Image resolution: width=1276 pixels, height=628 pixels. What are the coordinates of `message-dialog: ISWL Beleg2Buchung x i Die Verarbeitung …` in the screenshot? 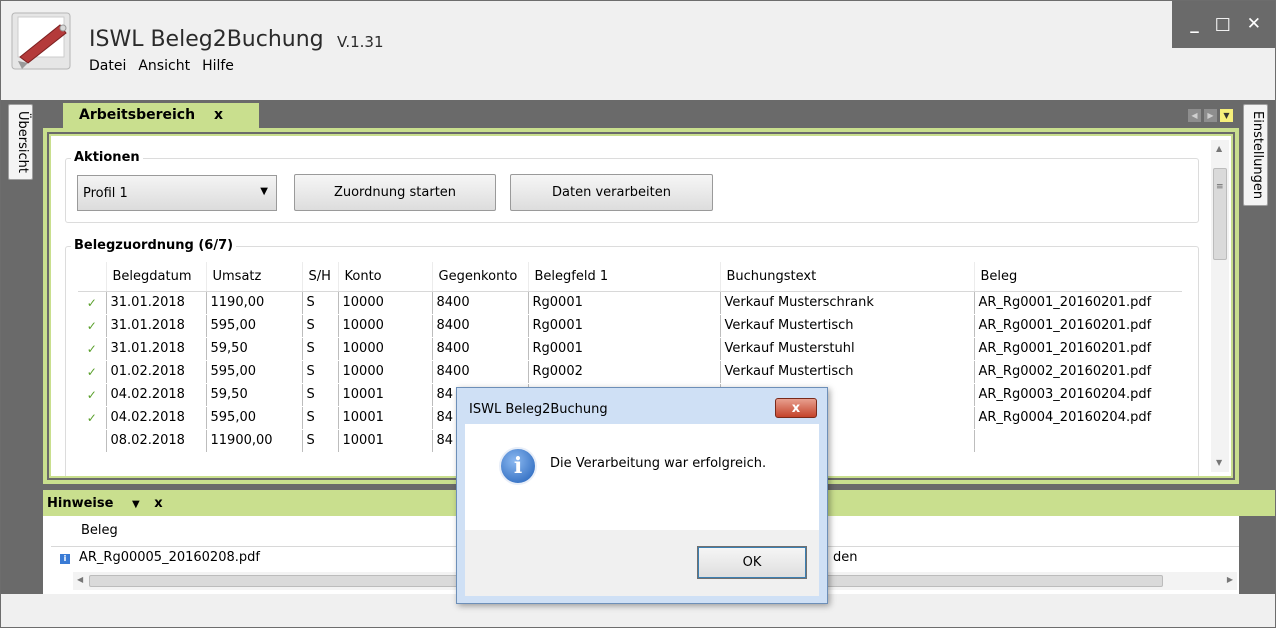 It's located at (642, 495).